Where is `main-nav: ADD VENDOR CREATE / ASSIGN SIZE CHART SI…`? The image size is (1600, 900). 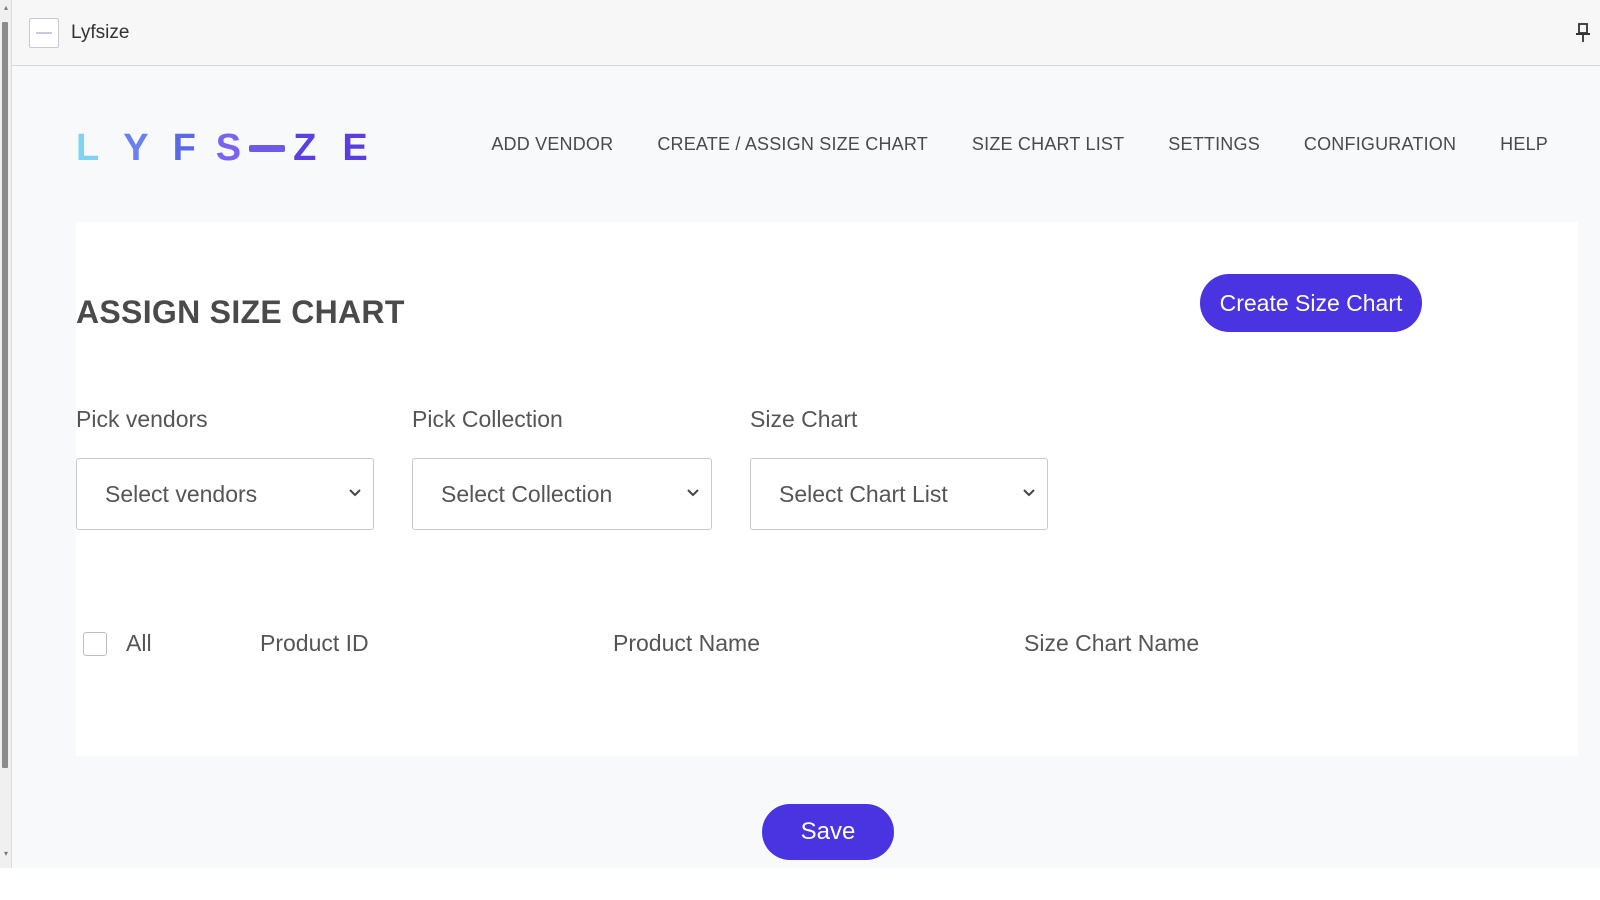
main-nav: ADD VENDOR CREATE / ASSIGN SIZE CHART SI… is located at coordinates (997, 144).